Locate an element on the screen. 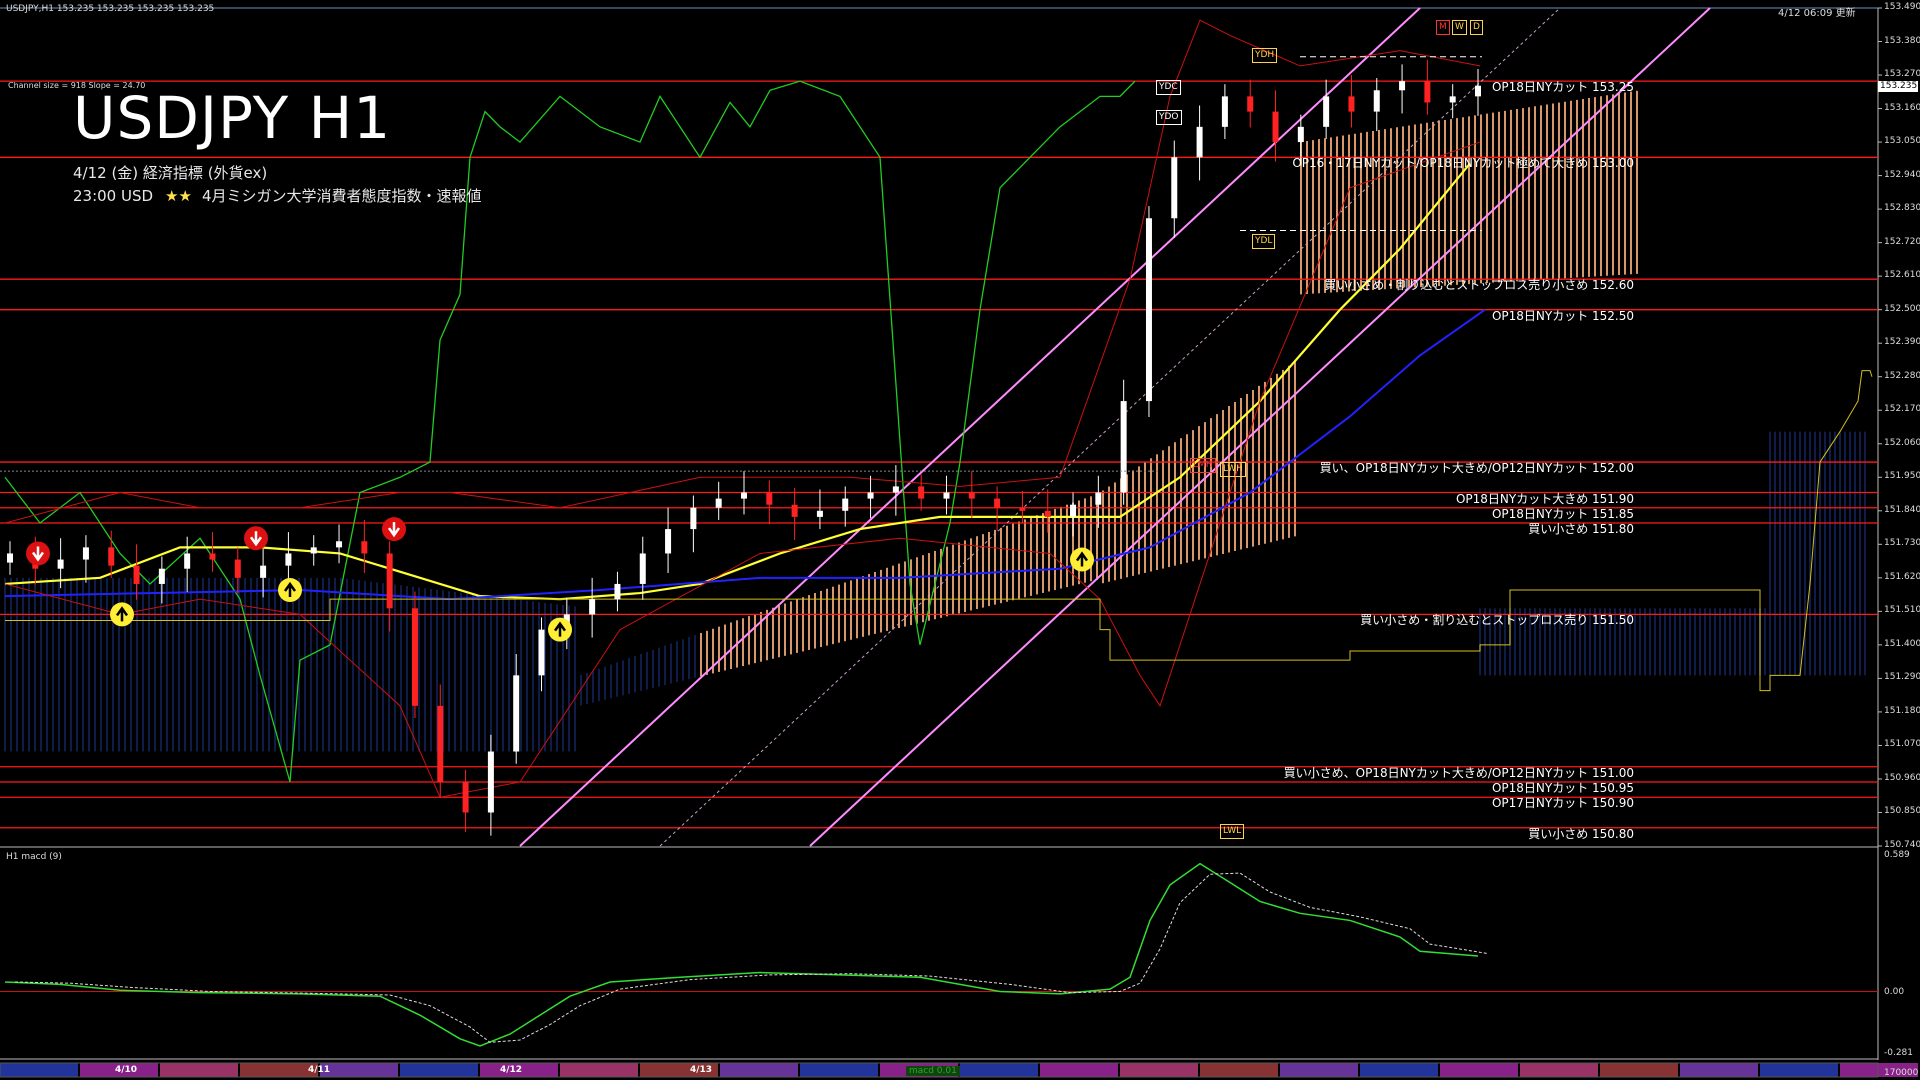 This screenshot has height=1080, width=1920. price-tick-label: 151.950 is located at coordinates (1902, 476).